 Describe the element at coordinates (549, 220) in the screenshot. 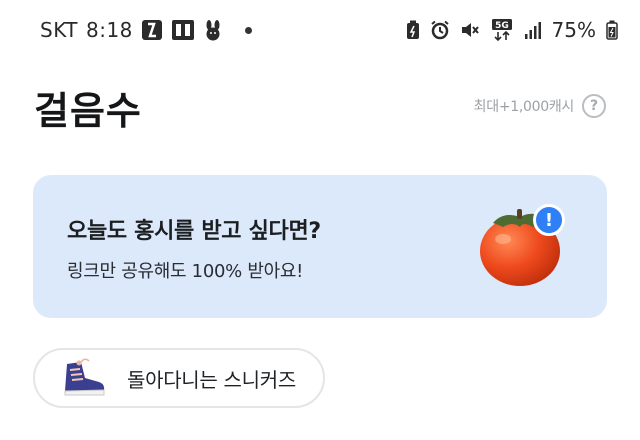

I see `alert-badge-icon: !` at that location.